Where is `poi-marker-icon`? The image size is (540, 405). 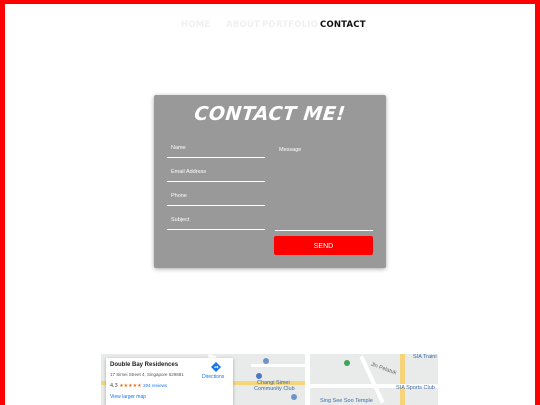
poi-marker-icon is located at coordinates (259, 376).